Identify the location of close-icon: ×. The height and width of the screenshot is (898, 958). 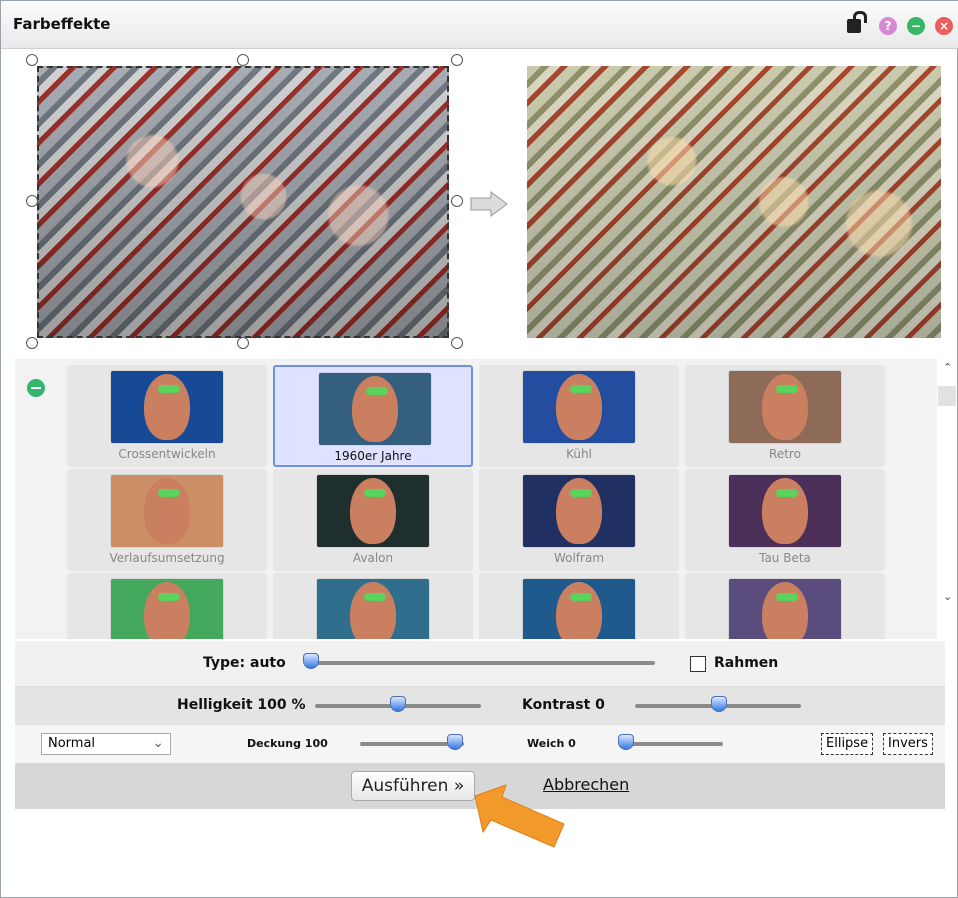
(944, 26).